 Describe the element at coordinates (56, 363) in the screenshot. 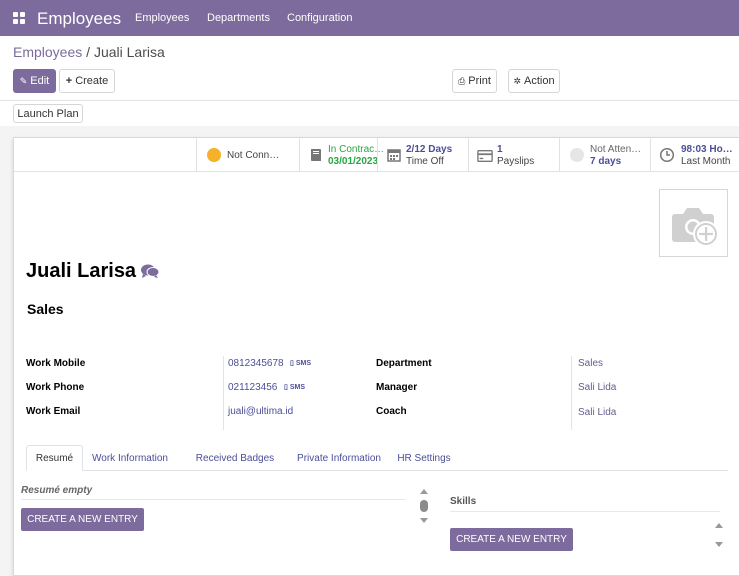

I see `work-mobile-label: Work Mobile` at that location.